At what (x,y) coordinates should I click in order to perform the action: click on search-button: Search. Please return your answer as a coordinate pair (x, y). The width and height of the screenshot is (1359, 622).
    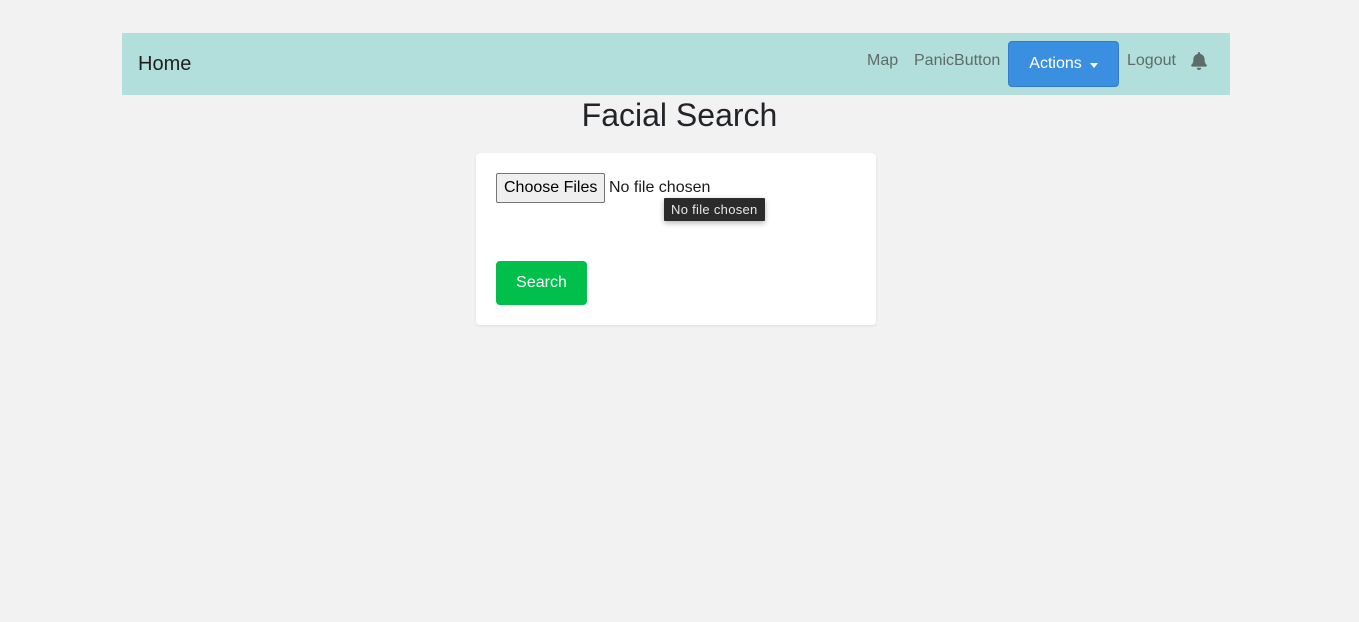
    Looking at the image, I should click on (541, 283).